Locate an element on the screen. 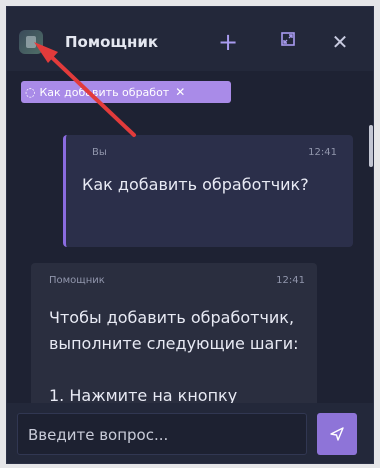  close-icon: ✕ is located at coordinates (340, 42).